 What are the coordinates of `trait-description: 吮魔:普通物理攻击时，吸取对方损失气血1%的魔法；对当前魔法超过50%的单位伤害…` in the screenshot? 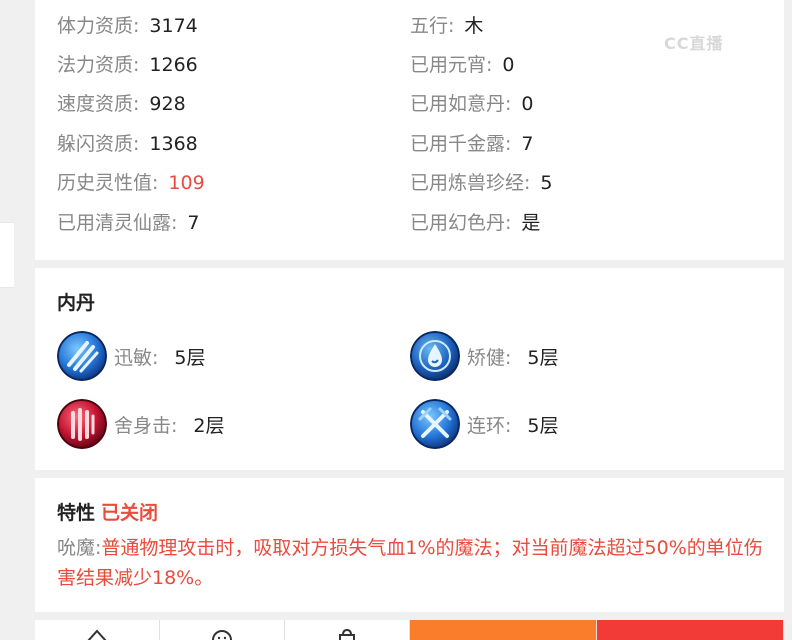 It's located at (412, 563).